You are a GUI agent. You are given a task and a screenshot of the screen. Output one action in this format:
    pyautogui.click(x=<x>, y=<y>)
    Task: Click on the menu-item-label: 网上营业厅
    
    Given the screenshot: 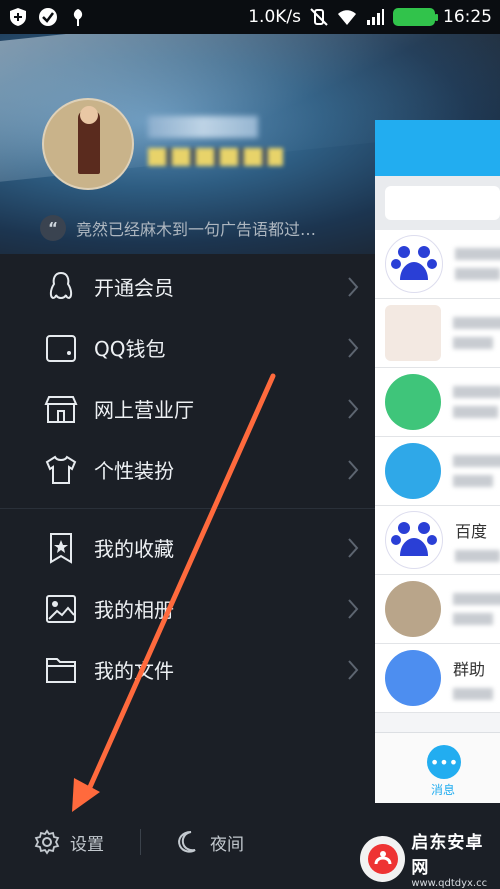 What is the action you would take?
    pyautogui.click(x=144, y=410)
    